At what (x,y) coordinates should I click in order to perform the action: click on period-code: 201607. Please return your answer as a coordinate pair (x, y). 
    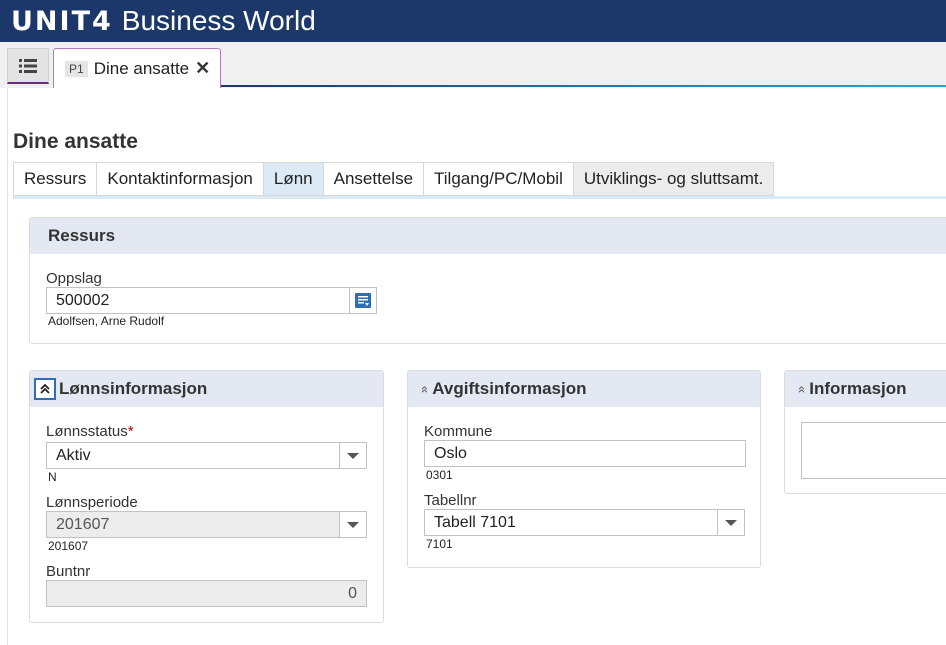
    Looking at the image, I should click on (68, 546).